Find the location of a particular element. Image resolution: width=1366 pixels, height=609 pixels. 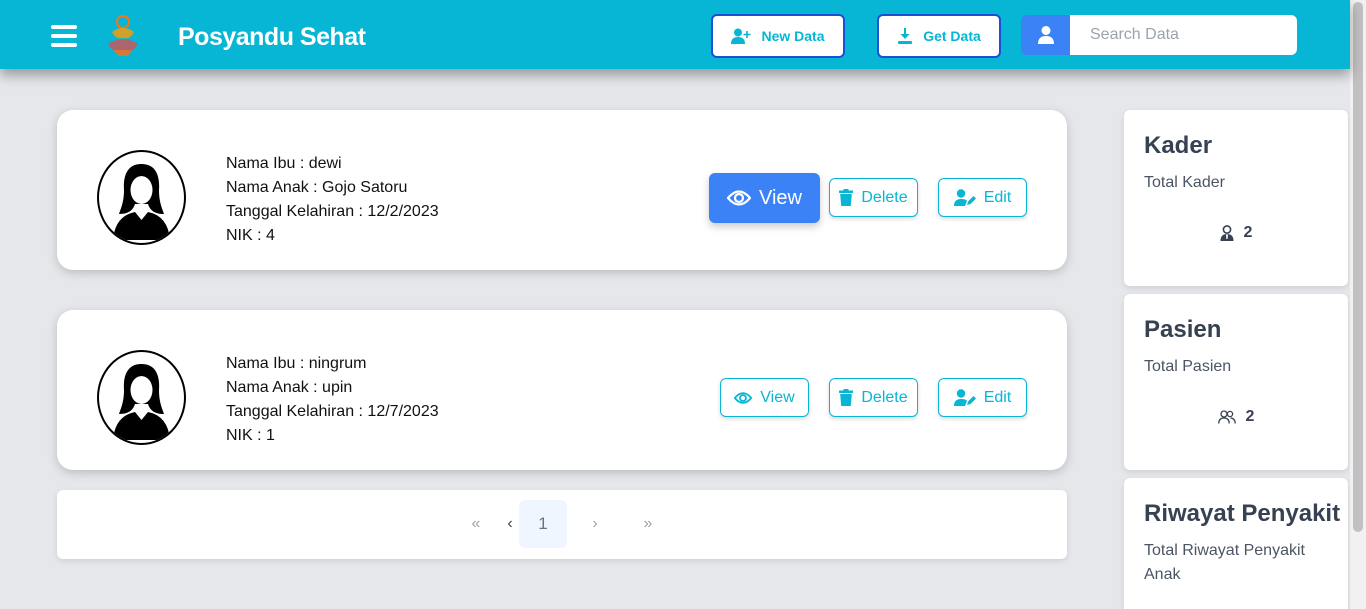

search-input is located at coordinates (1183, 35).